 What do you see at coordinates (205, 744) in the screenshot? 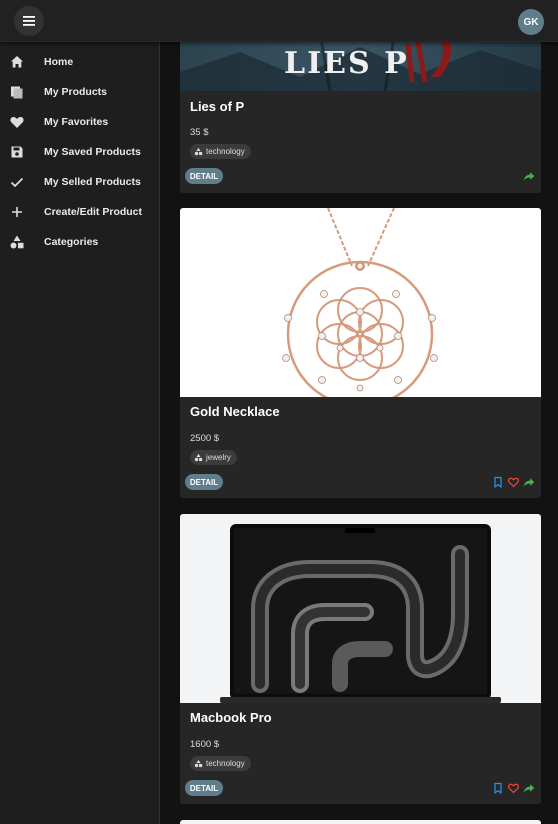
I see `product-price: 1600 $` at bounding box center [205, 744].